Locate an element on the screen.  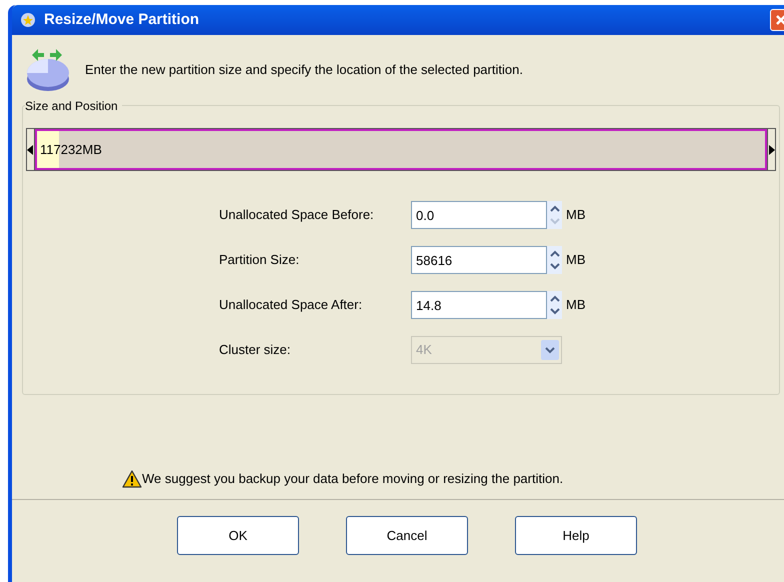
dialog-button: Cancel is located at coordinates (407, 535).